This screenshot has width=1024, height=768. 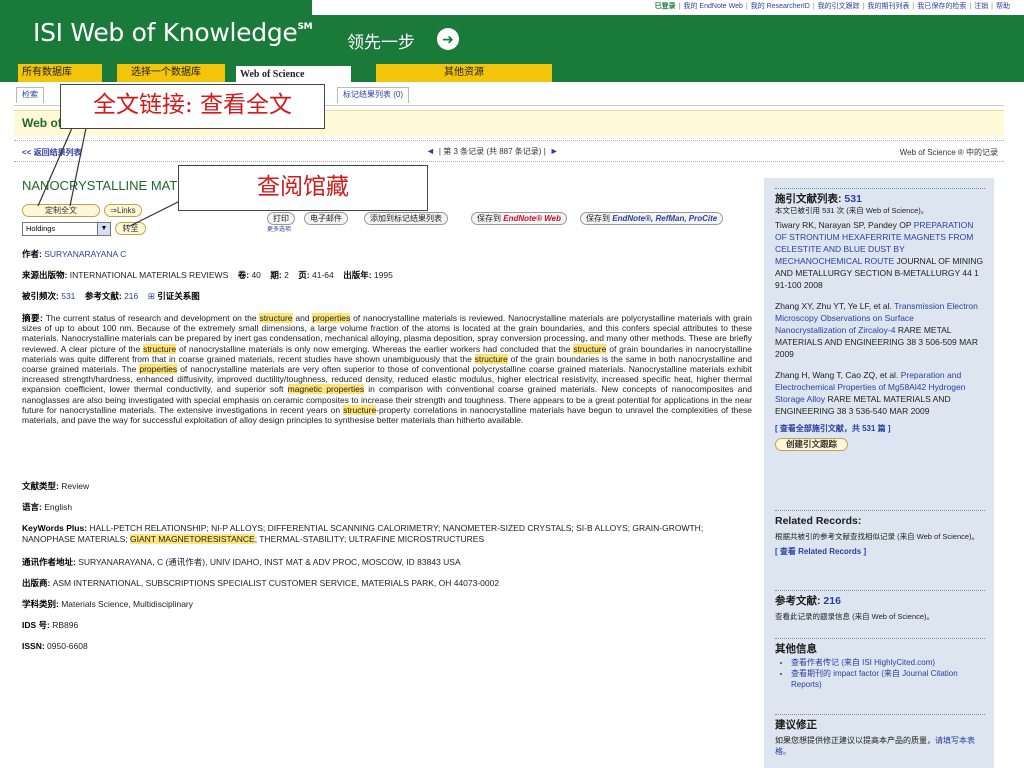 I want to click on holdings-select: Holdings ▼, so click(x=66, y=229).